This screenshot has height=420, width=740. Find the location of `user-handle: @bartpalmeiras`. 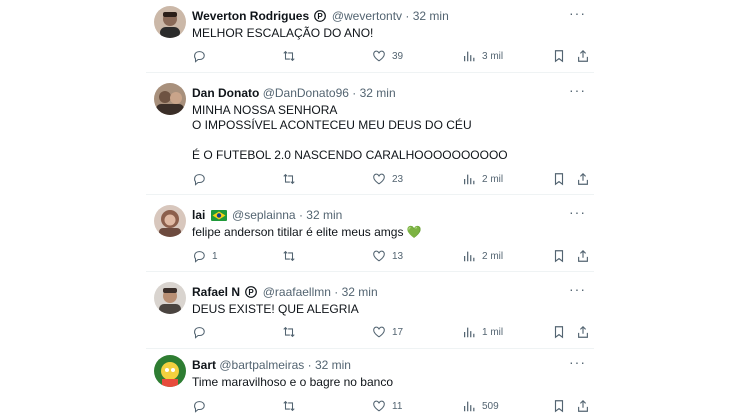

user-handle: @bartpalmeiras is located at coordinates (261, 365).